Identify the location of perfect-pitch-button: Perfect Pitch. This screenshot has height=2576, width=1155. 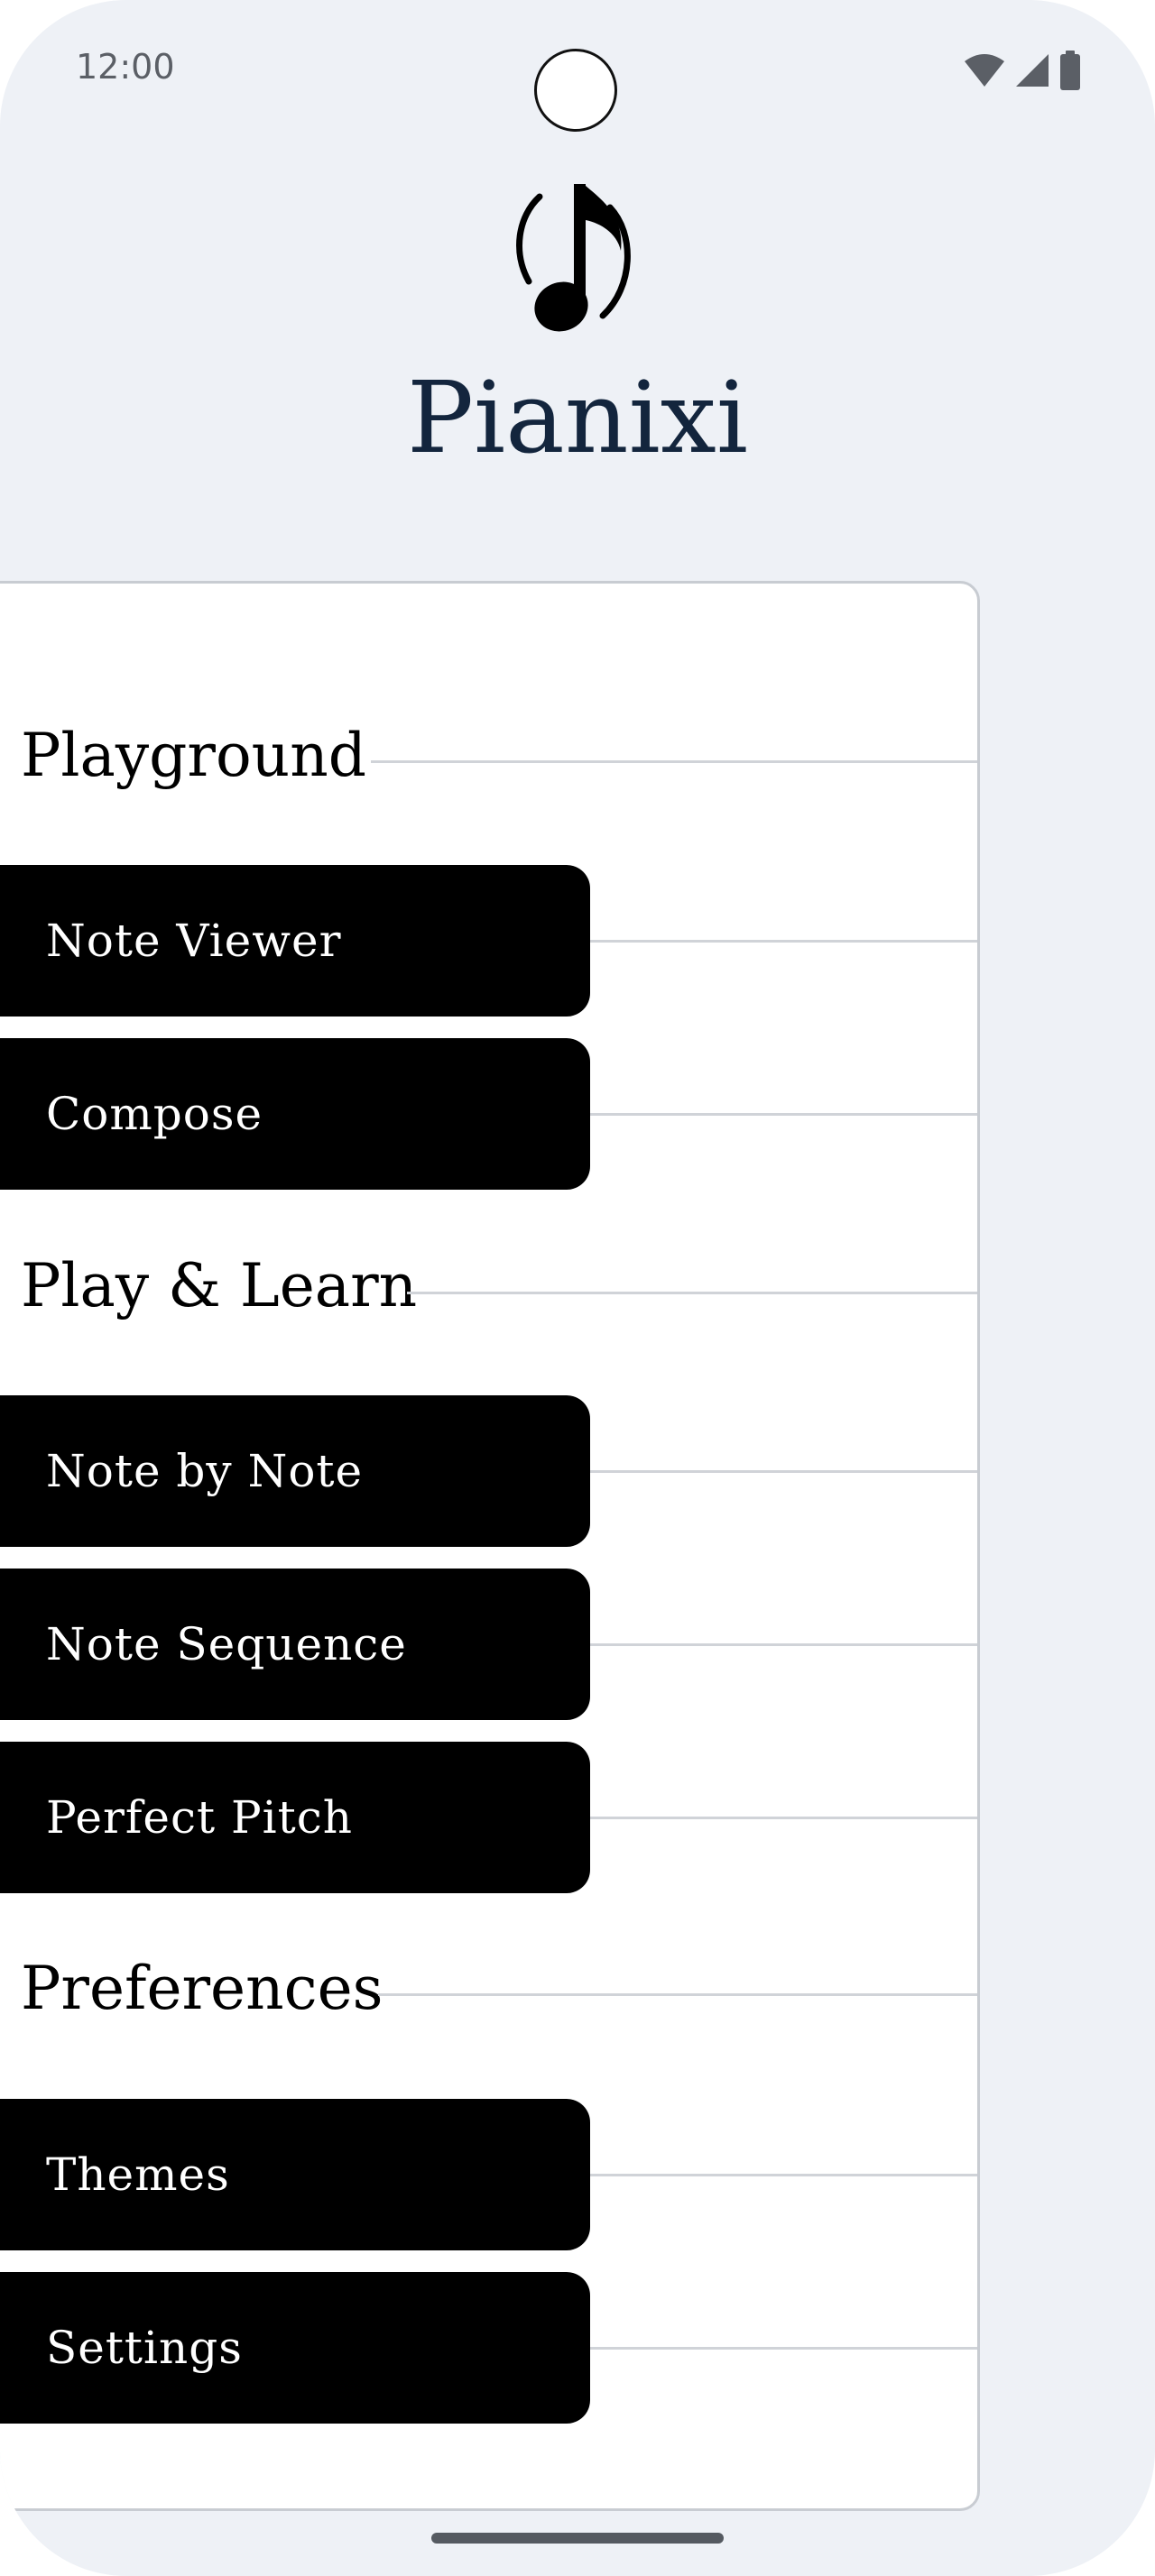
(295, 1817).